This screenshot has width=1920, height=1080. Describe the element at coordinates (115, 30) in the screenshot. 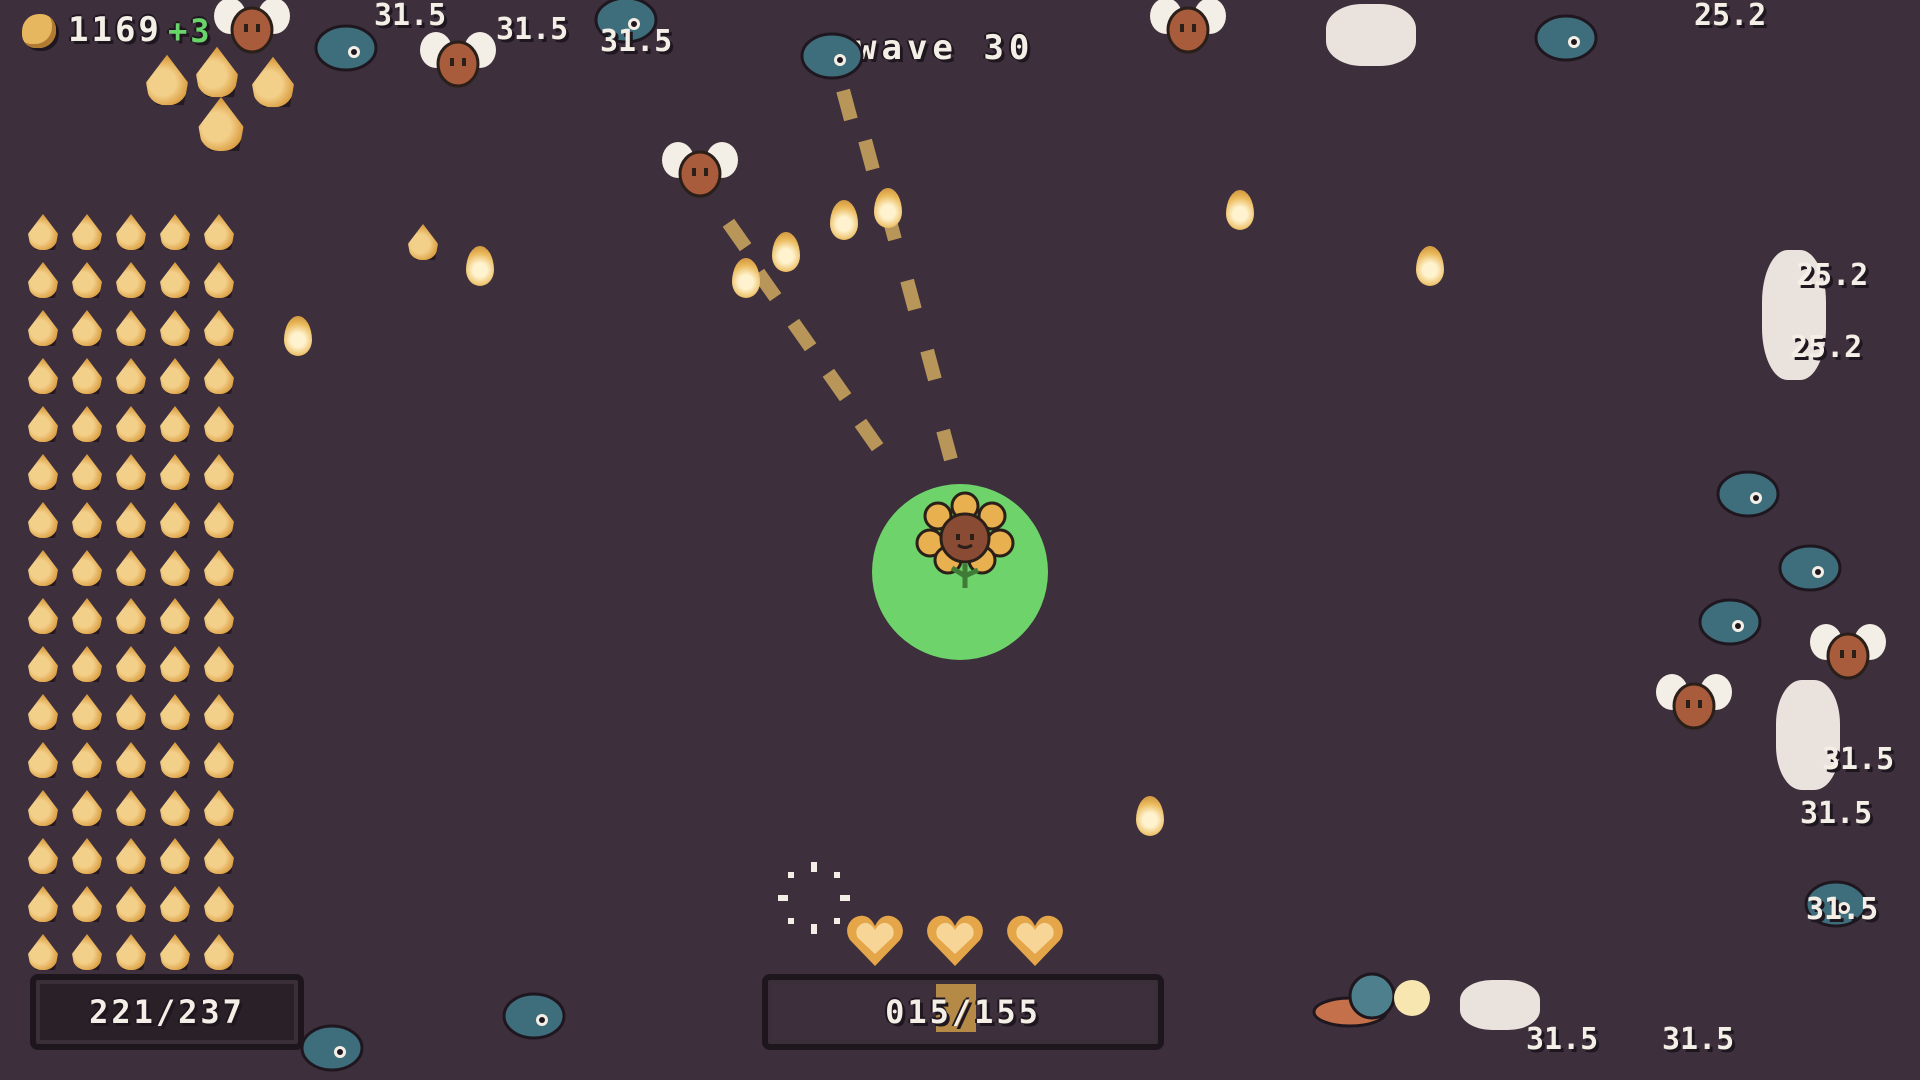

I see `coin-count: 1169` at that location.